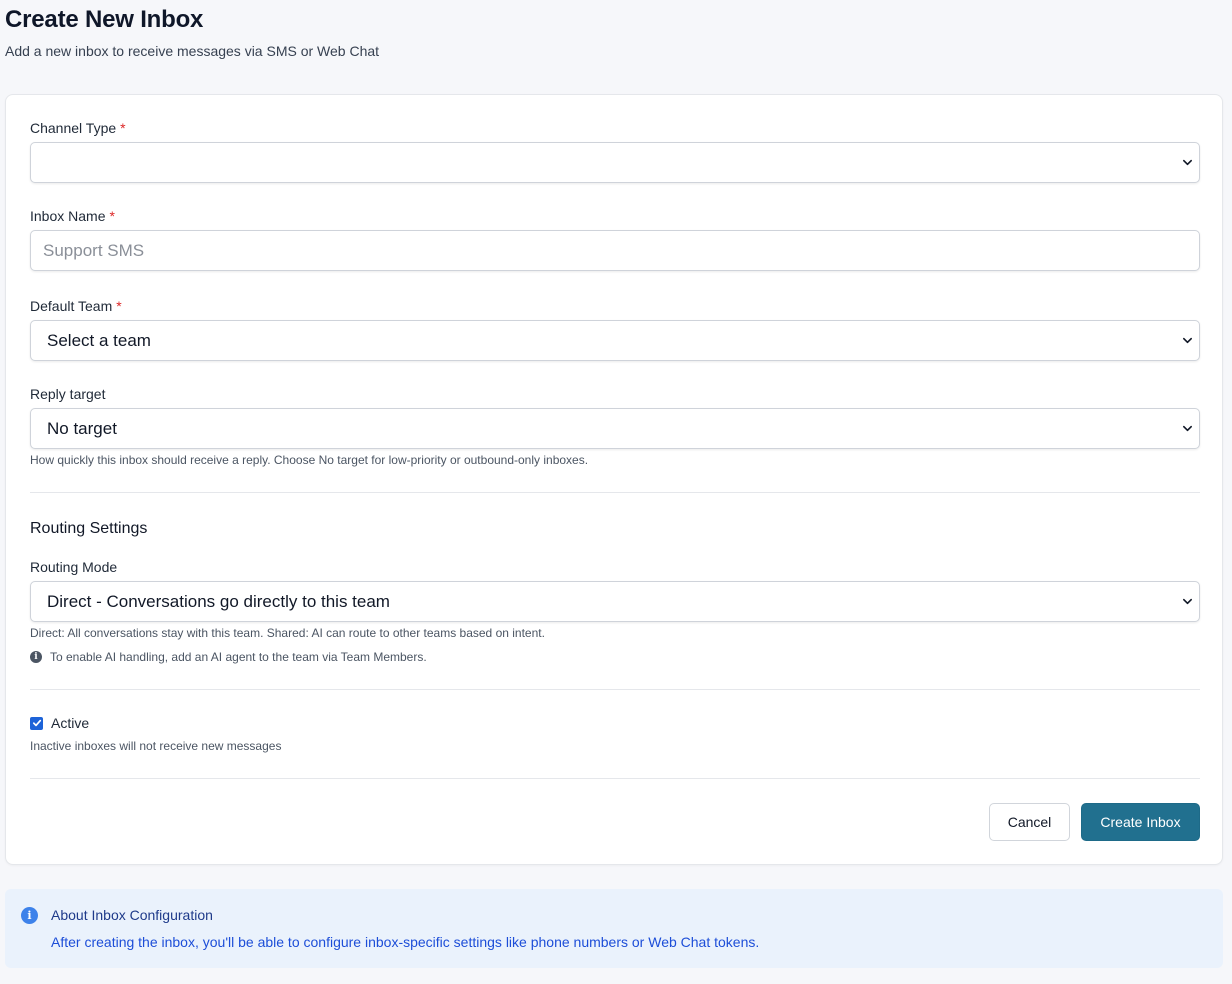  Describe the element at coordinates (74, 567) in the screenshot. I see `routing-mode-label: Routing Mode` at that location.